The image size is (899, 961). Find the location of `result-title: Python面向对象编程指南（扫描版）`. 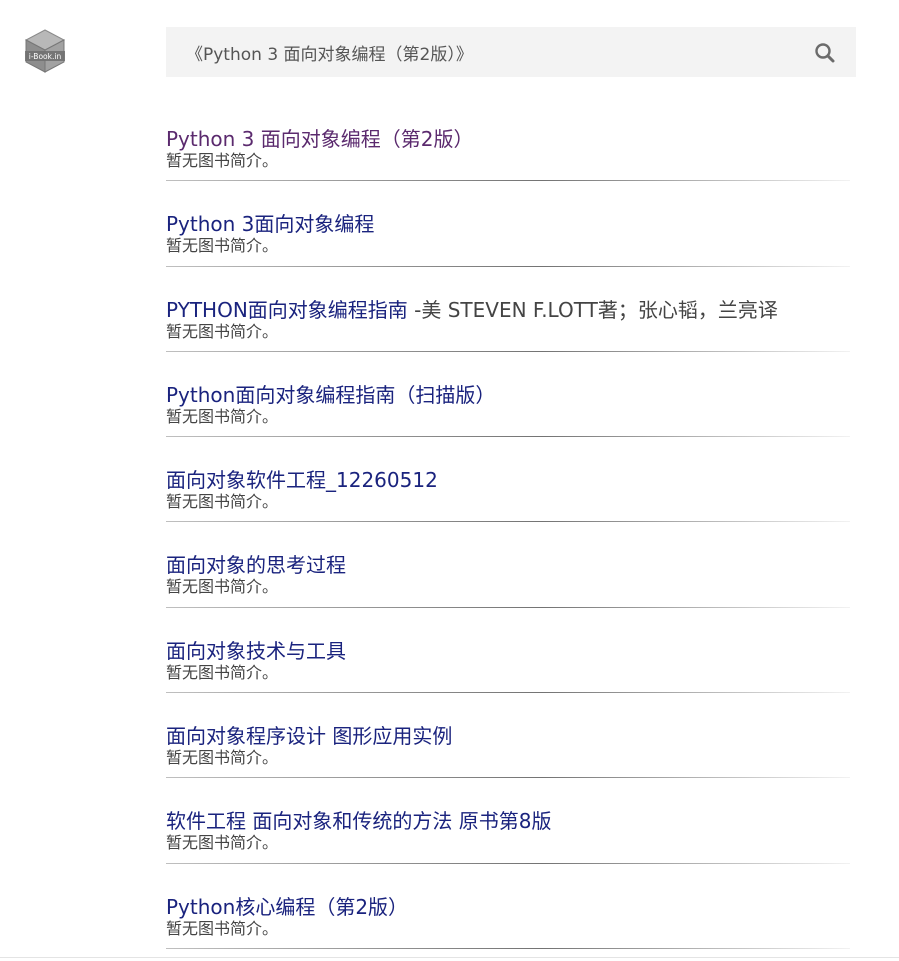

result-title: Python面向对象编程指南（扫描版） is located at coordinates (331, 394).